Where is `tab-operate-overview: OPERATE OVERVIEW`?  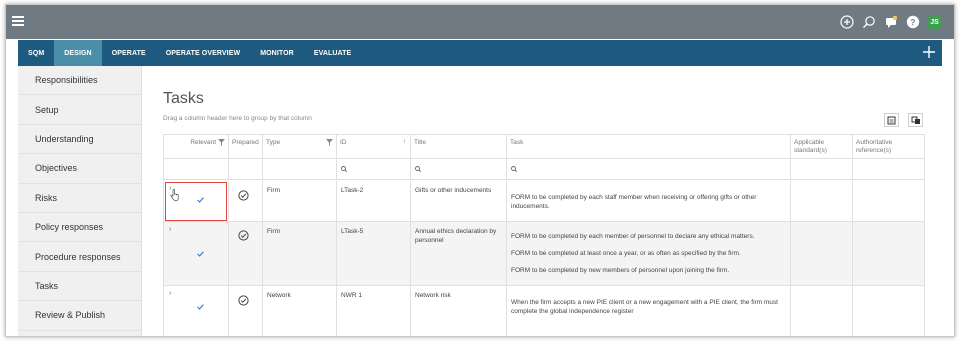 tab-operate-overview: OPERATE OVERVIEW is located at coordinates (203, 53).